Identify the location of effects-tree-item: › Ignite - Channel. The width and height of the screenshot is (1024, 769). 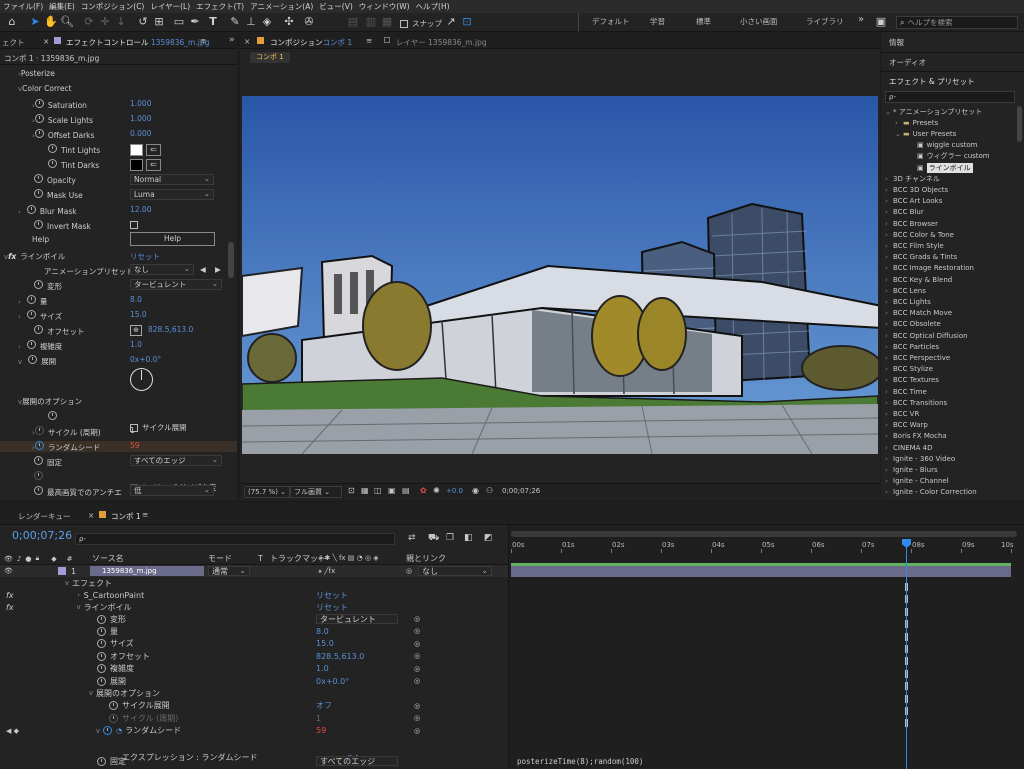
(948, 481).